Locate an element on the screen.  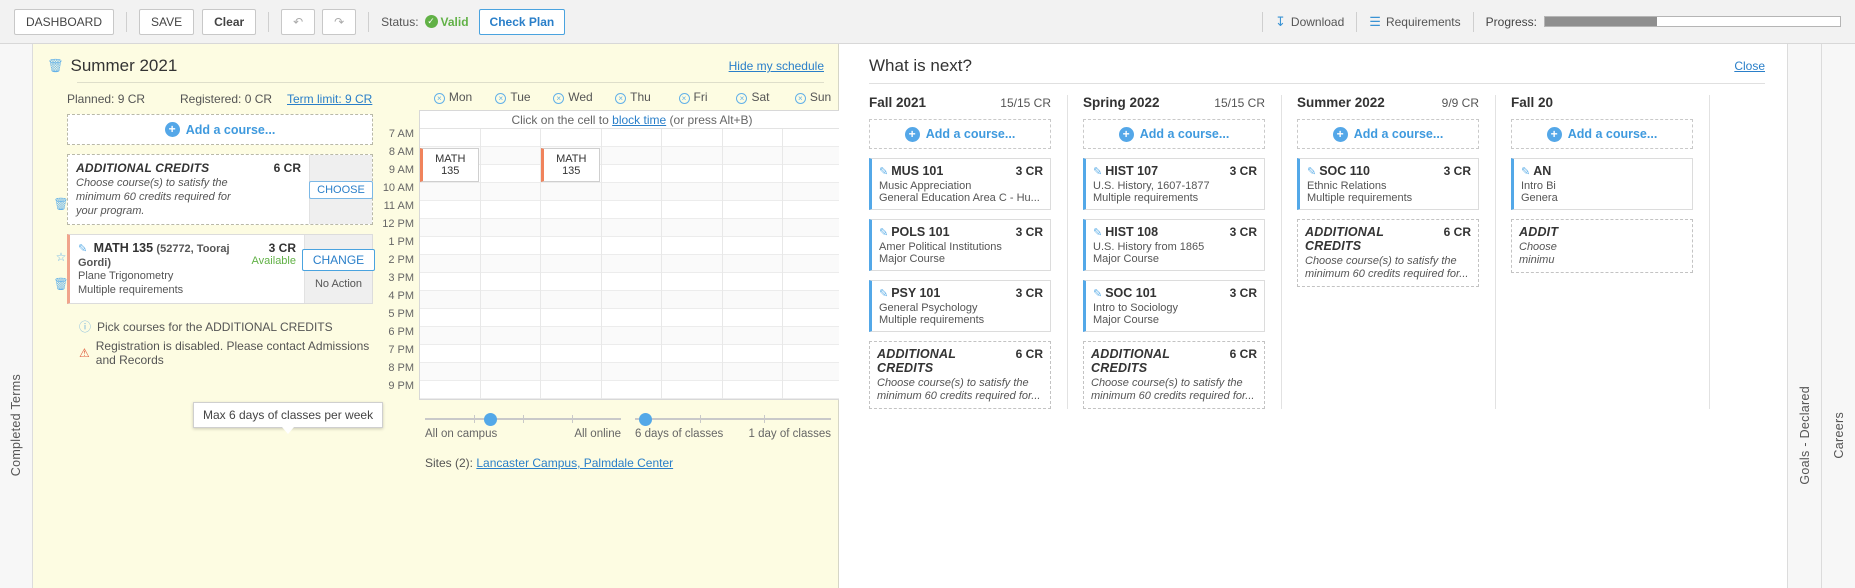
course-card: ✎ AN Intro Bi Genera is located at coordinates (1602, 184).